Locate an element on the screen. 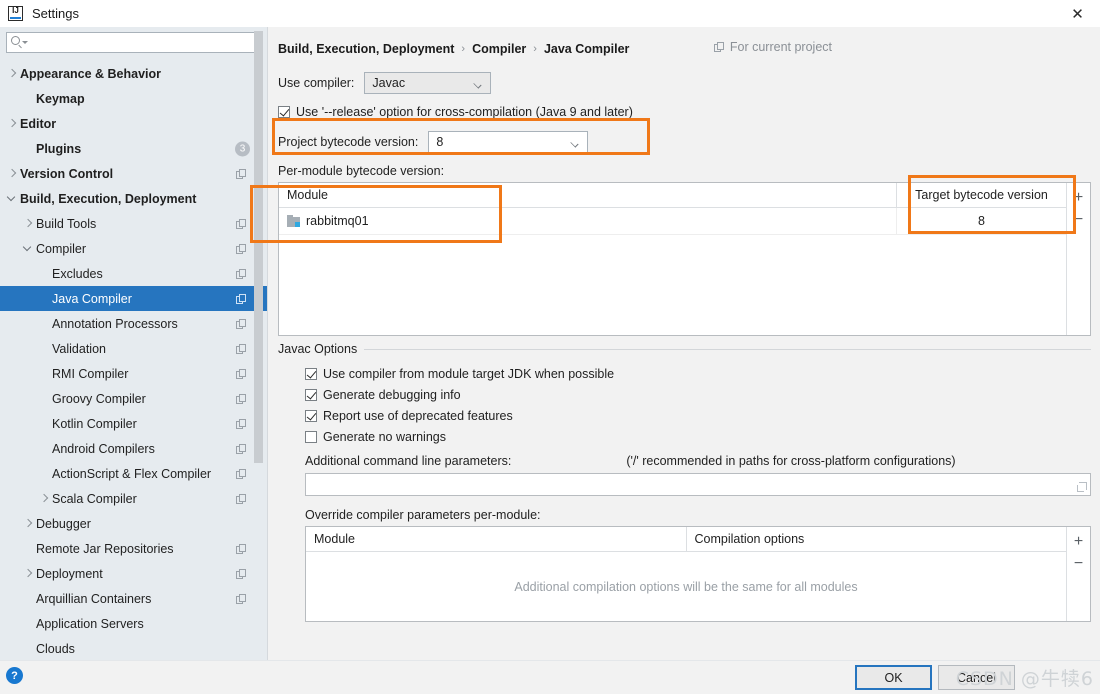 Image resolution: width=1100 pixels, height=694 pixels. additional-params-input is located at coordinates (698, 484).